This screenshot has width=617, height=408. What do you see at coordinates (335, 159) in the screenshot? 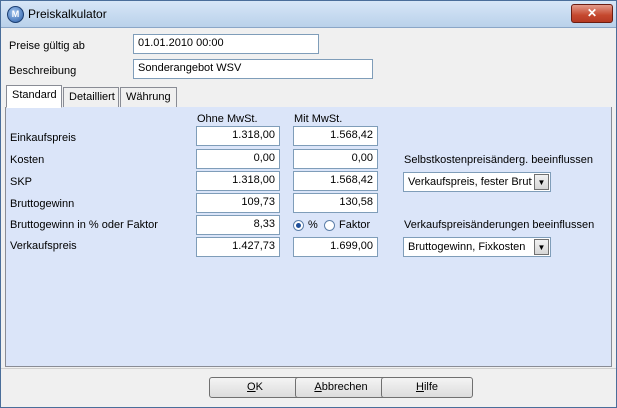
I see `kosten-gross-field: 0,00` at bounding box center [335, 159].